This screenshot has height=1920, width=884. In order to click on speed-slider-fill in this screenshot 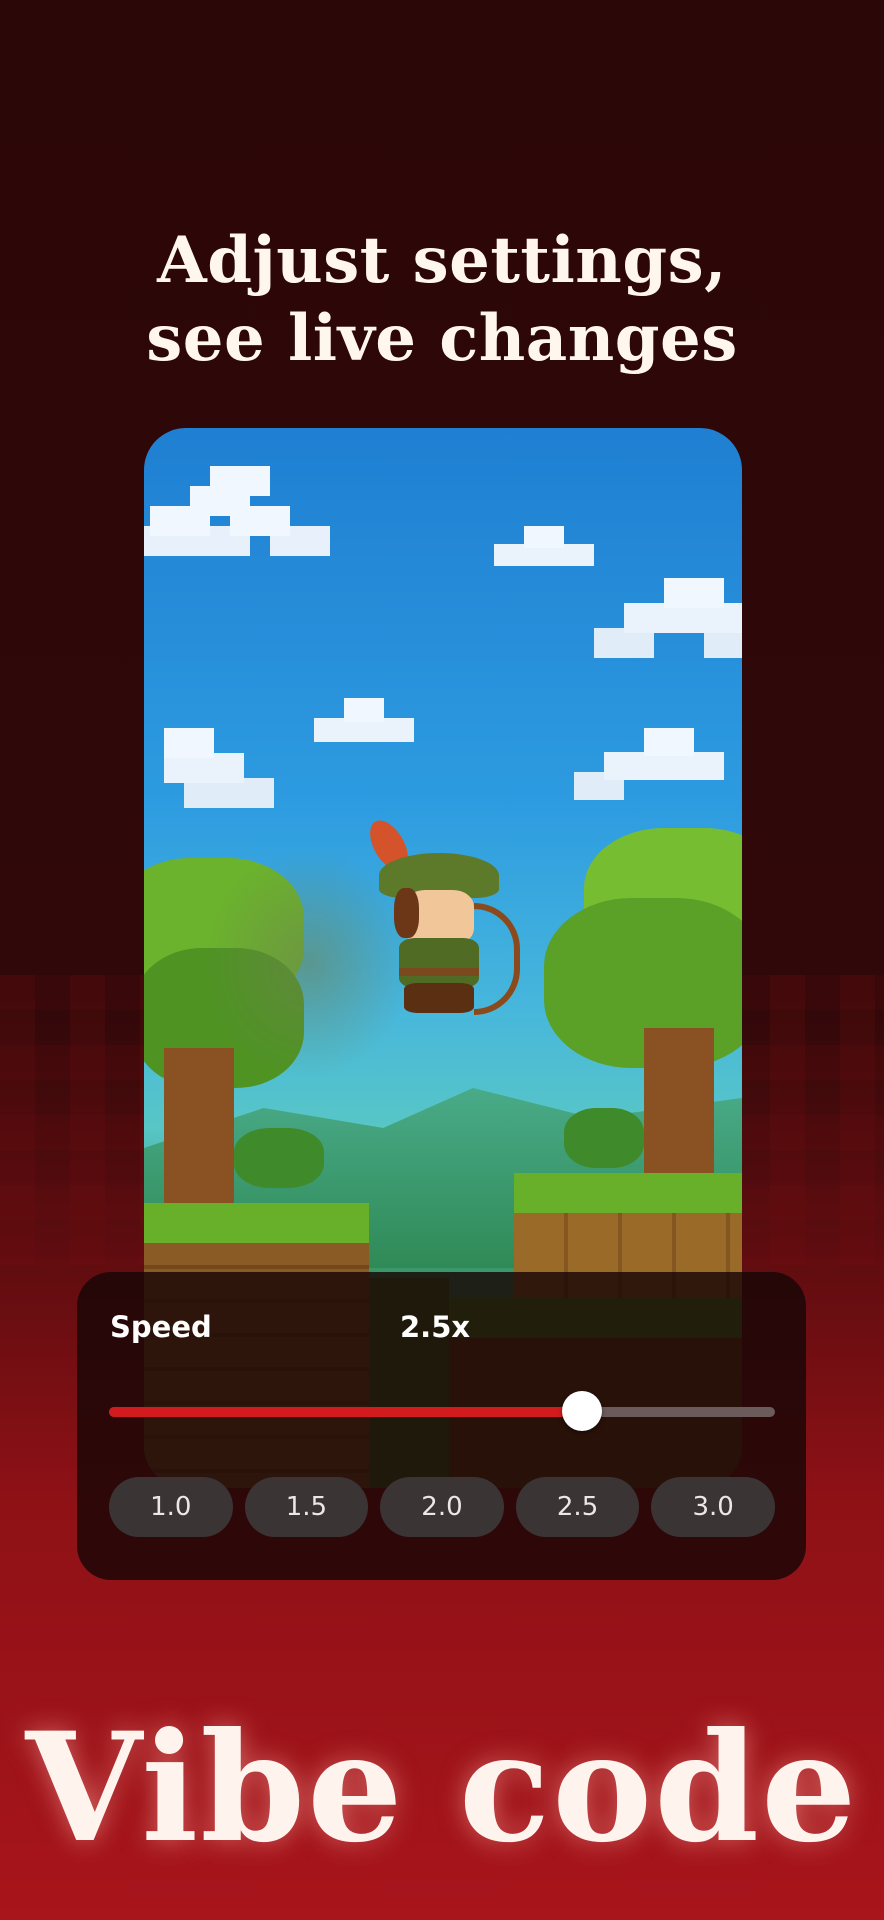, I will do `click(345, 1412)`.